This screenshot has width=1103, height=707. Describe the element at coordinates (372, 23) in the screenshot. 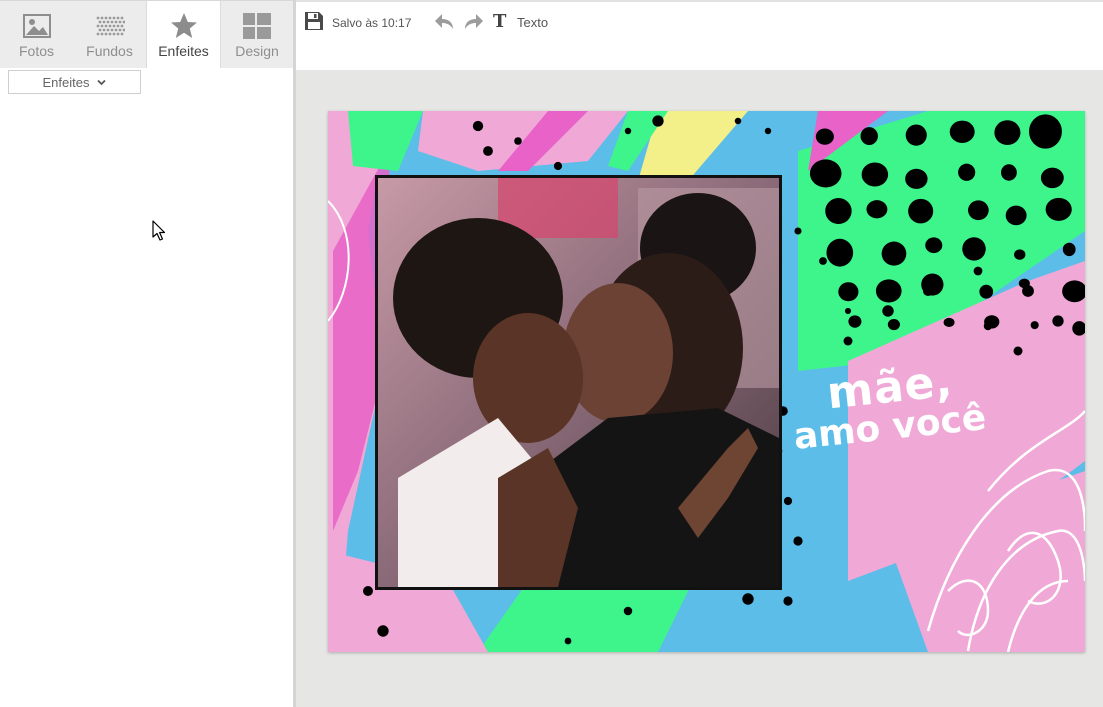

I see `save-status: Salvo às 10:17` at that location.